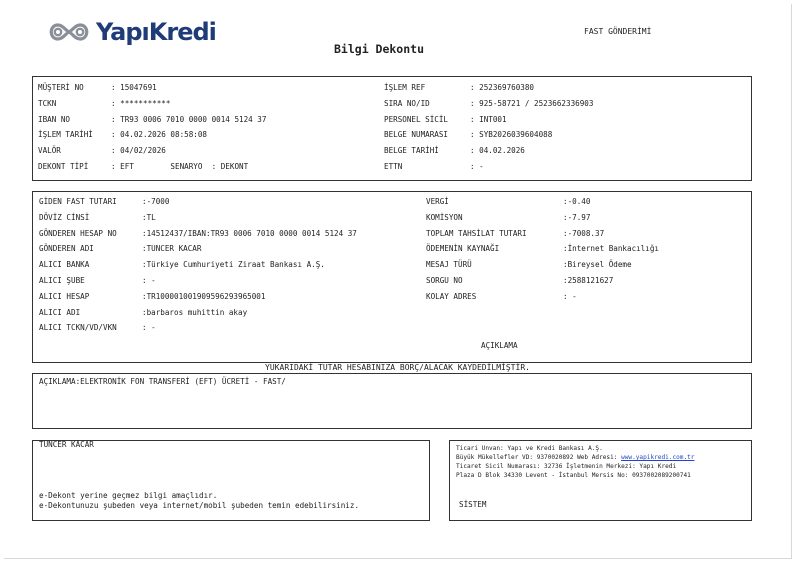 The image size is (795, 562). I want to click on field-label: TCKN, so click(47, 103).